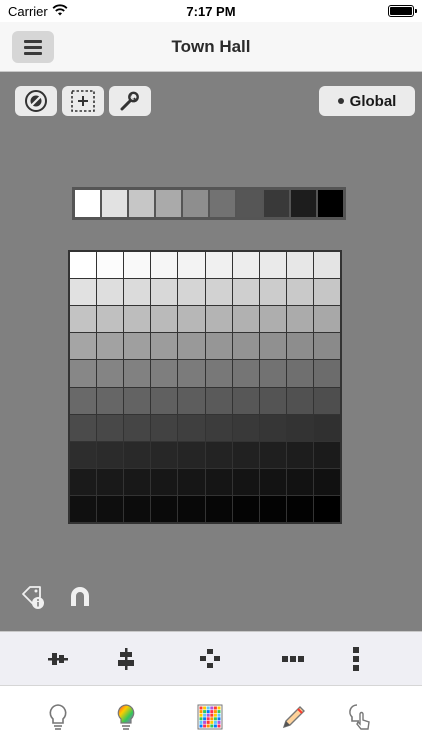 The height and width of the screenshot is (750, 422). Describe the element at coordinates (210, 717) in the screenshot. I see `color-grid-icon` at that location.